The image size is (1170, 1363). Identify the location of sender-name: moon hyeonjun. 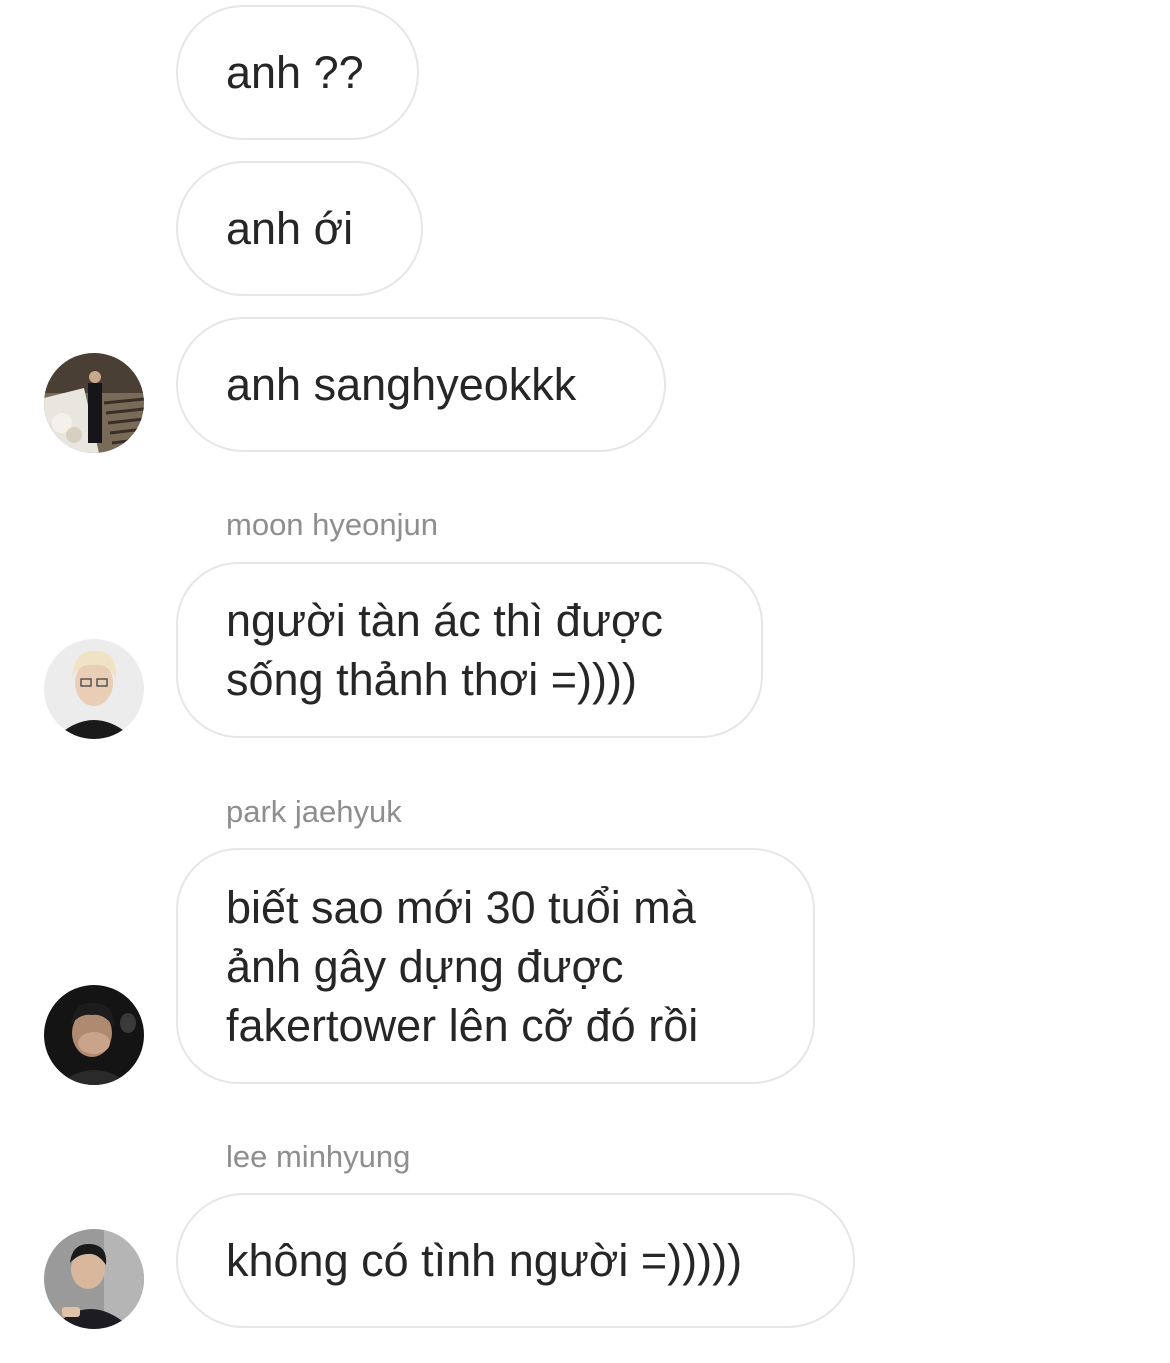
(332, 524).